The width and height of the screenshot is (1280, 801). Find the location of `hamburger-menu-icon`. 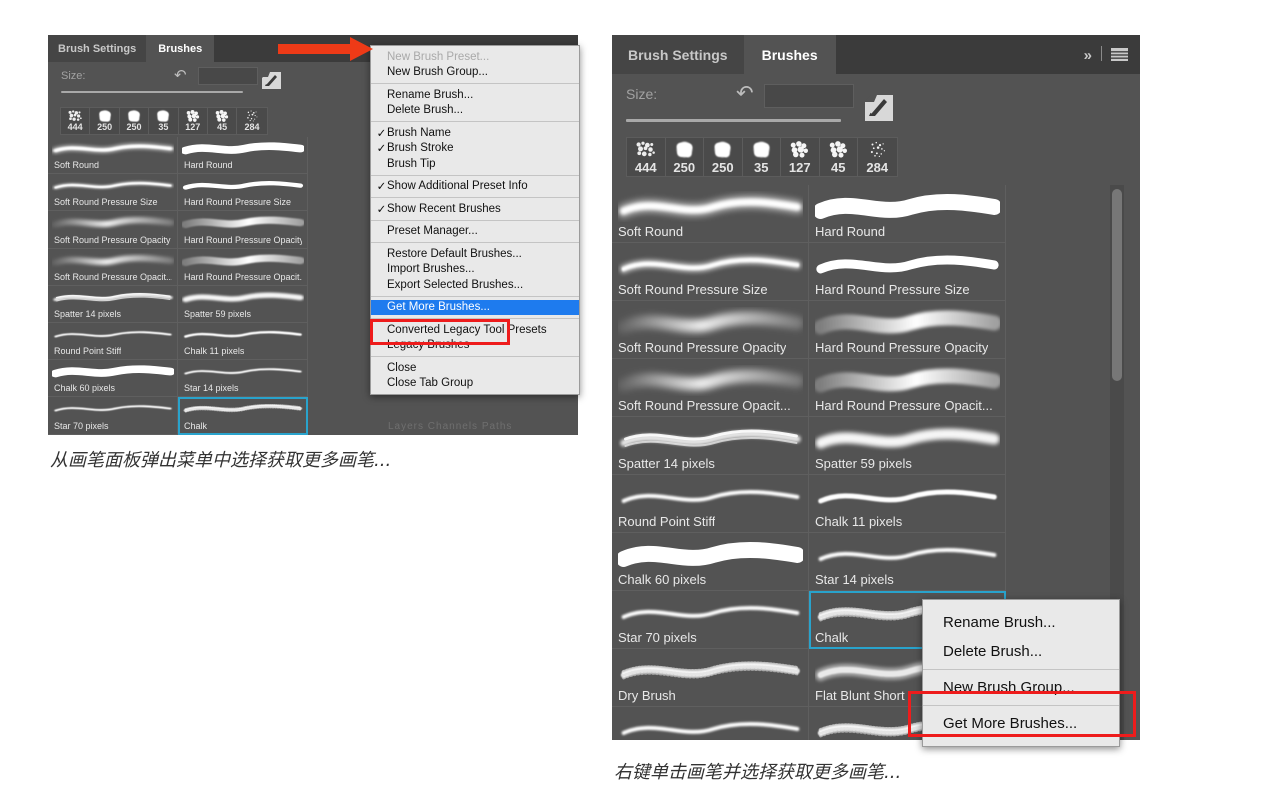

hamburger-menu-icon is located at coordinates (1119, 54).